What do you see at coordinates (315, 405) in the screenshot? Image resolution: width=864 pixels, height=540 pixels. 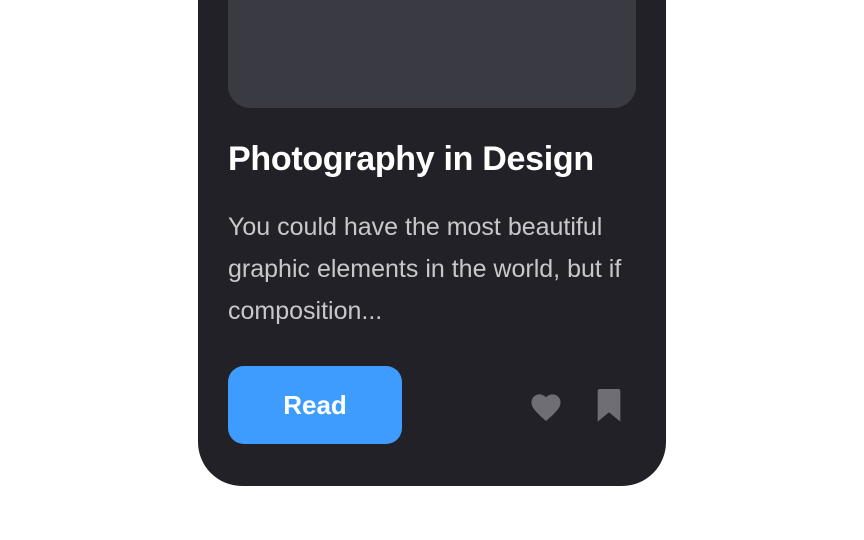 I see `read-button: Read` at bounding box center [315, 405].